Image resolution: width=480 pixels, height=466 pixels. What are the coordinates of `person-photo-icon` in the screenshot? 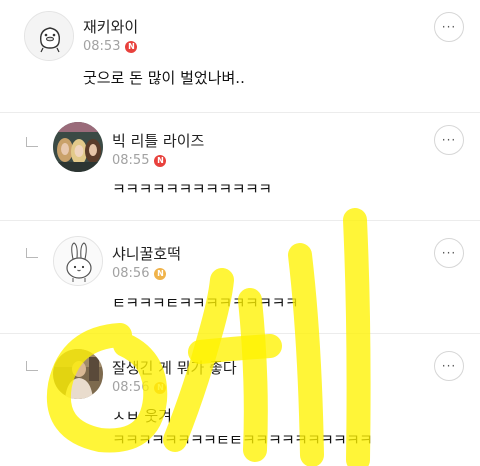 It's located at (78, 374).